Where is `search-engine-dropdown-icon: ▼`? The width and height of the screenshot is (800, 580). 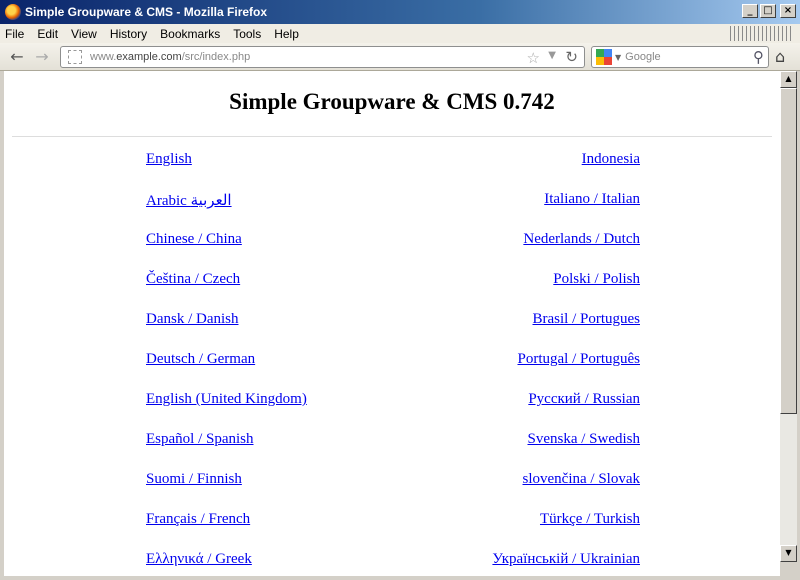
search-engine-dropdown-icon: ▼ is located at coordinates (618, 57).